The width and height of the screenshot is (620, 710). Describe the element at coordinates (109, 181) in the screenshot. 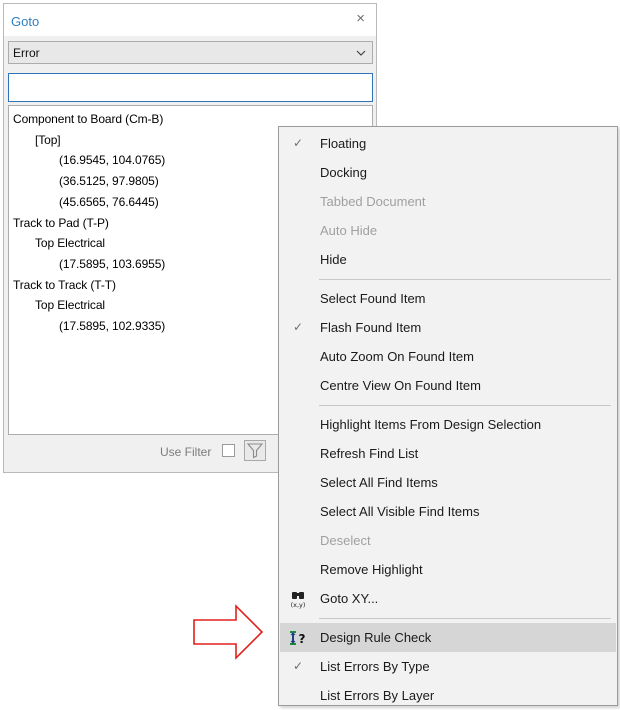

I see `tree-row: (36.5125, 97.9805)` at that location.